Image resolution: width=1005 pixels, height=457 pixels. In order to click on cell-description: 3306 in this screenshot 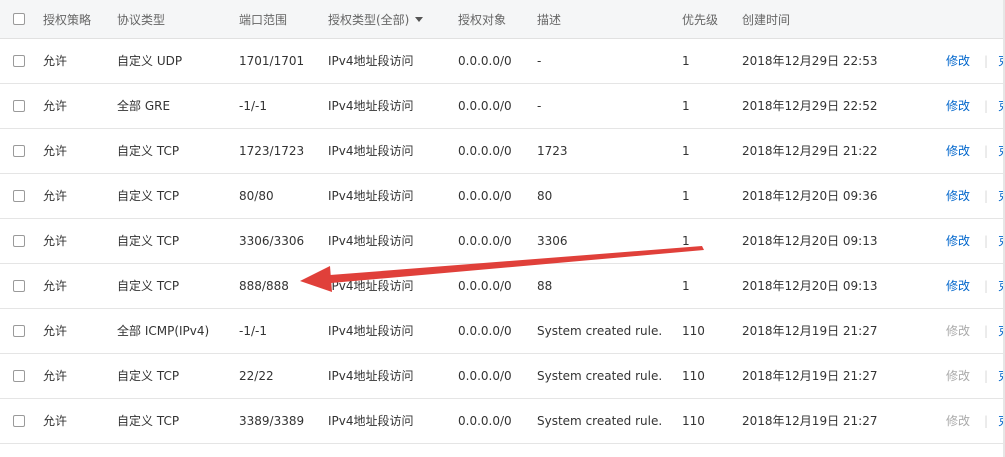, I will do `click(552, 240)`.